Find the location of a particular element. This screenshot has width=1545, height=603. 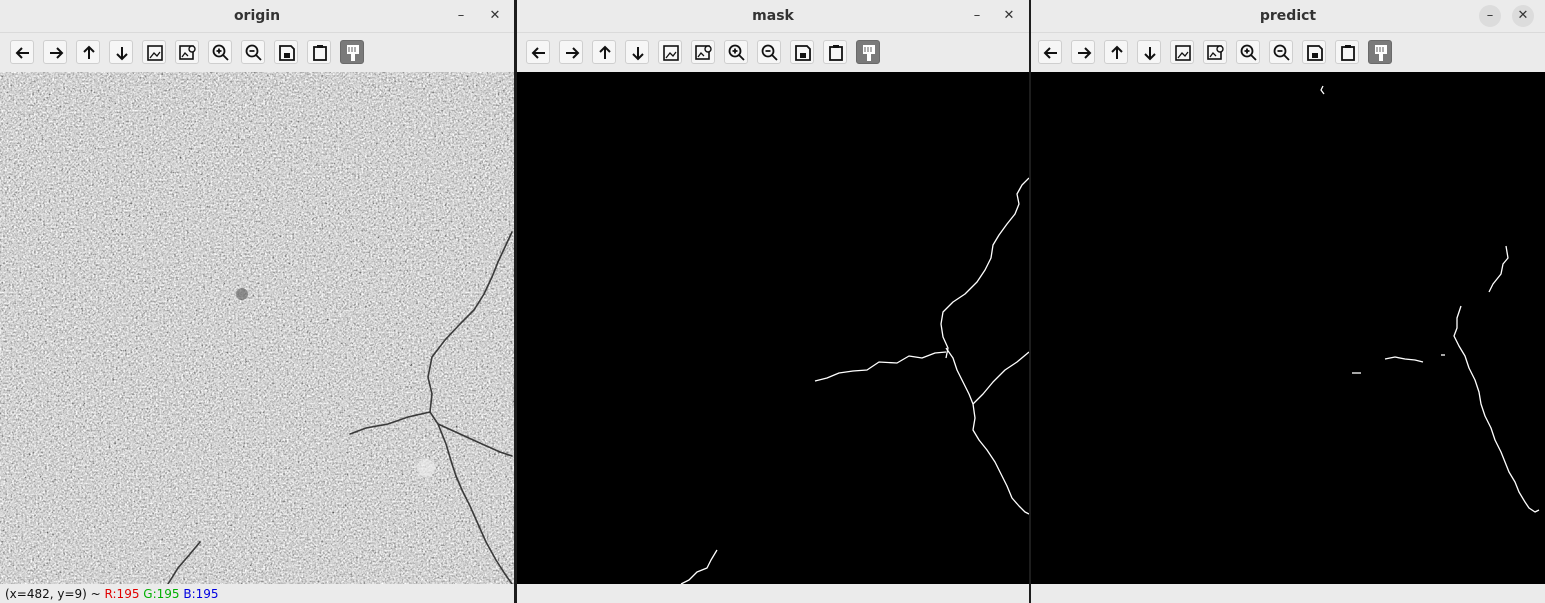

window-title: mask is located at coordinates (773, 16).